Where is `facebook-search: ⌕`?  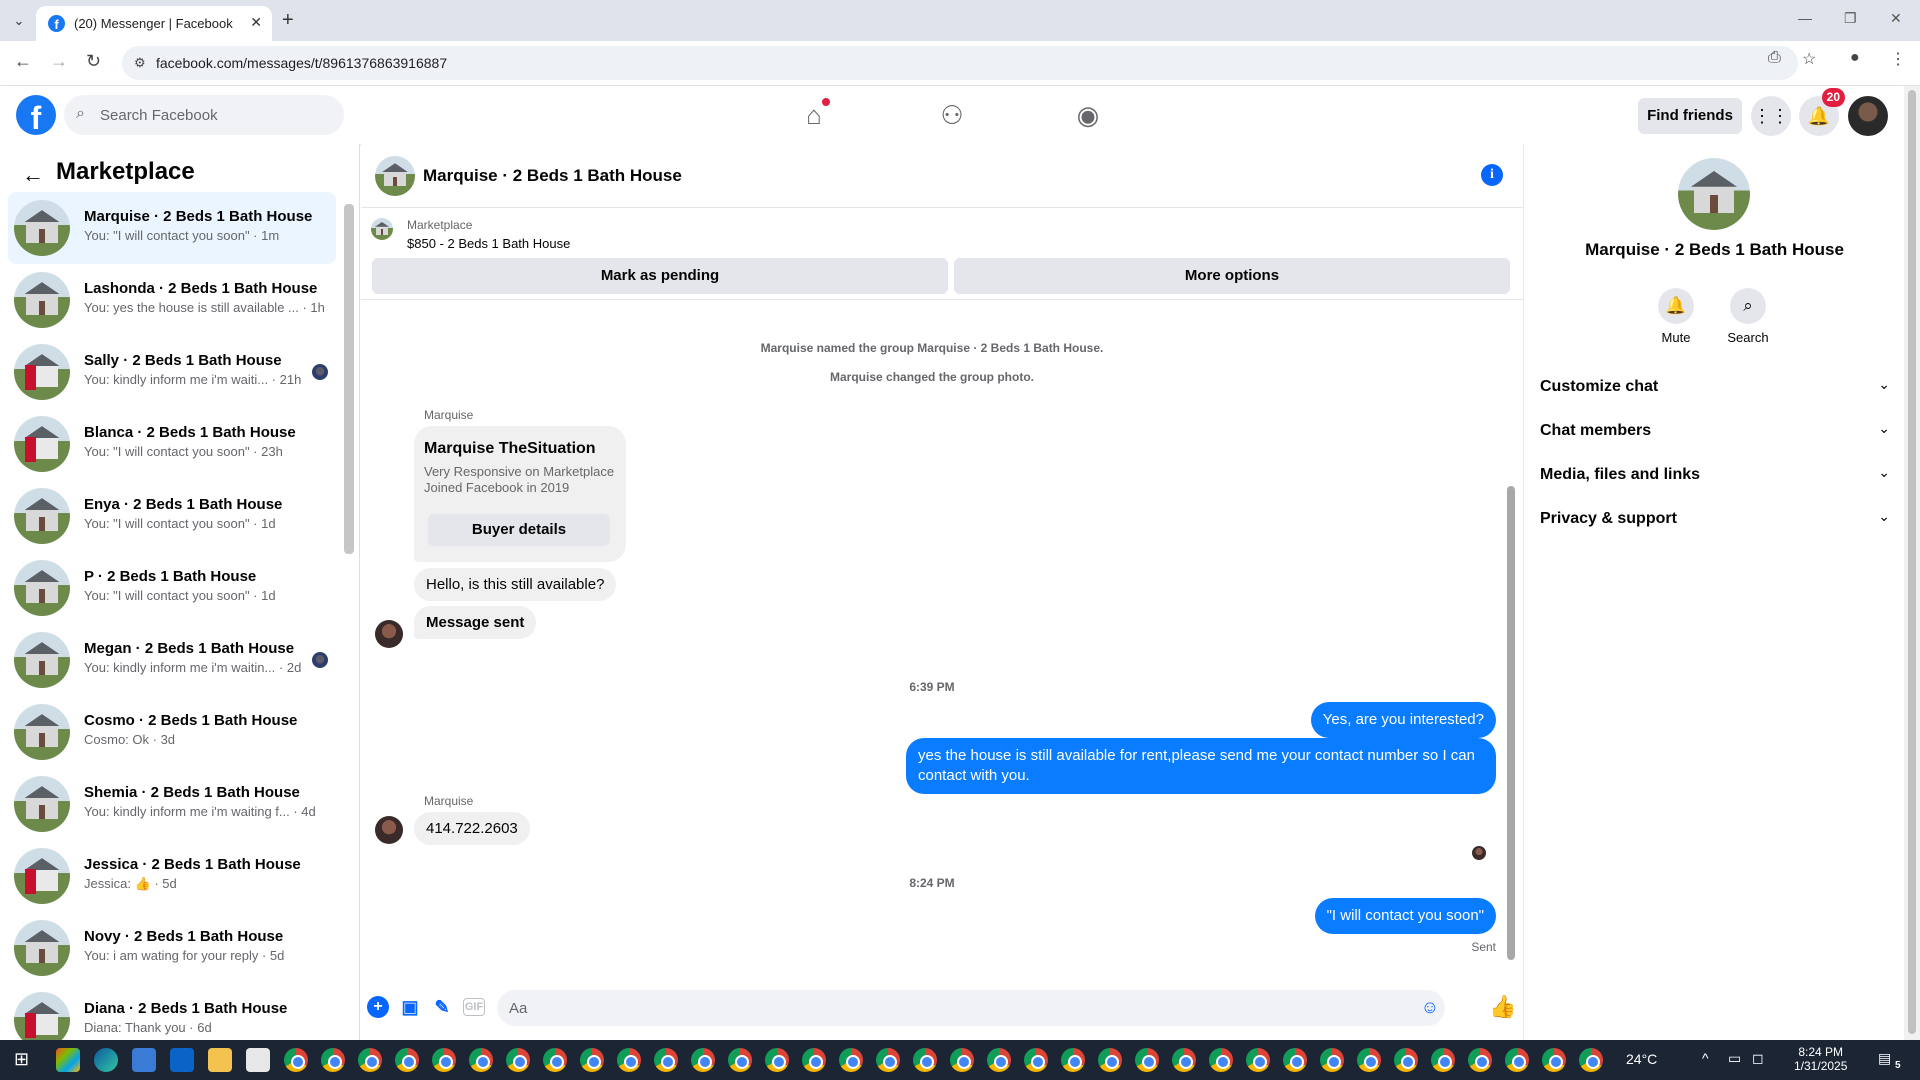 facebook-search: ⌕ is located at coordinates (204, 115).